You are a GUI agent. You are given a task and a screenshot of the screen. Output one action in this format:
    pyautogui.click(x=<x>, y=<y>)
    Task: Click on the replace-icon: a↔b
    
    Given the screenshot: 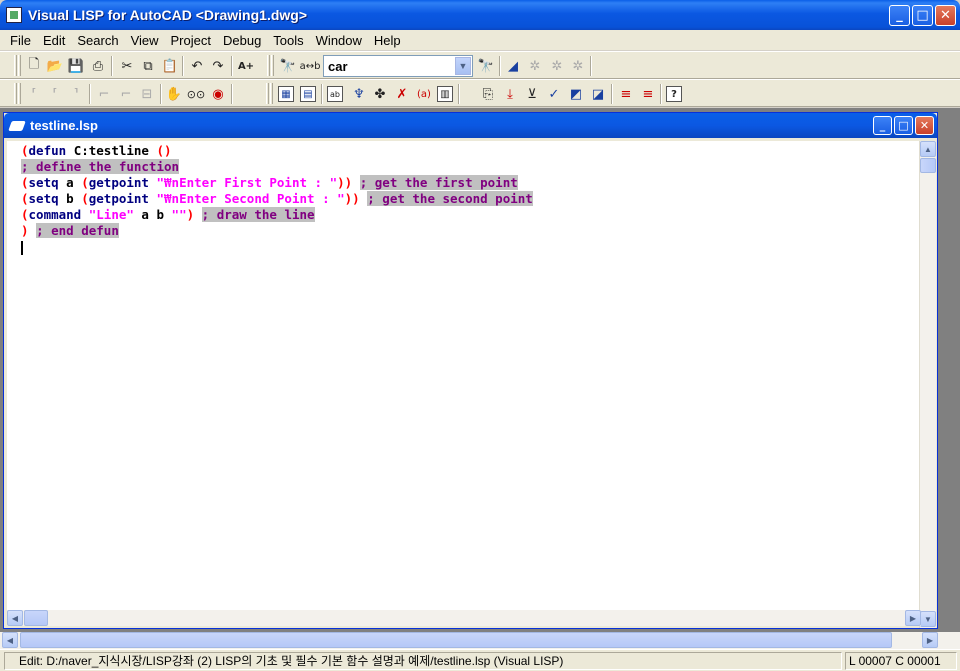 What is the action you would take?
    pyautogui.click(x=310, y=66)
    